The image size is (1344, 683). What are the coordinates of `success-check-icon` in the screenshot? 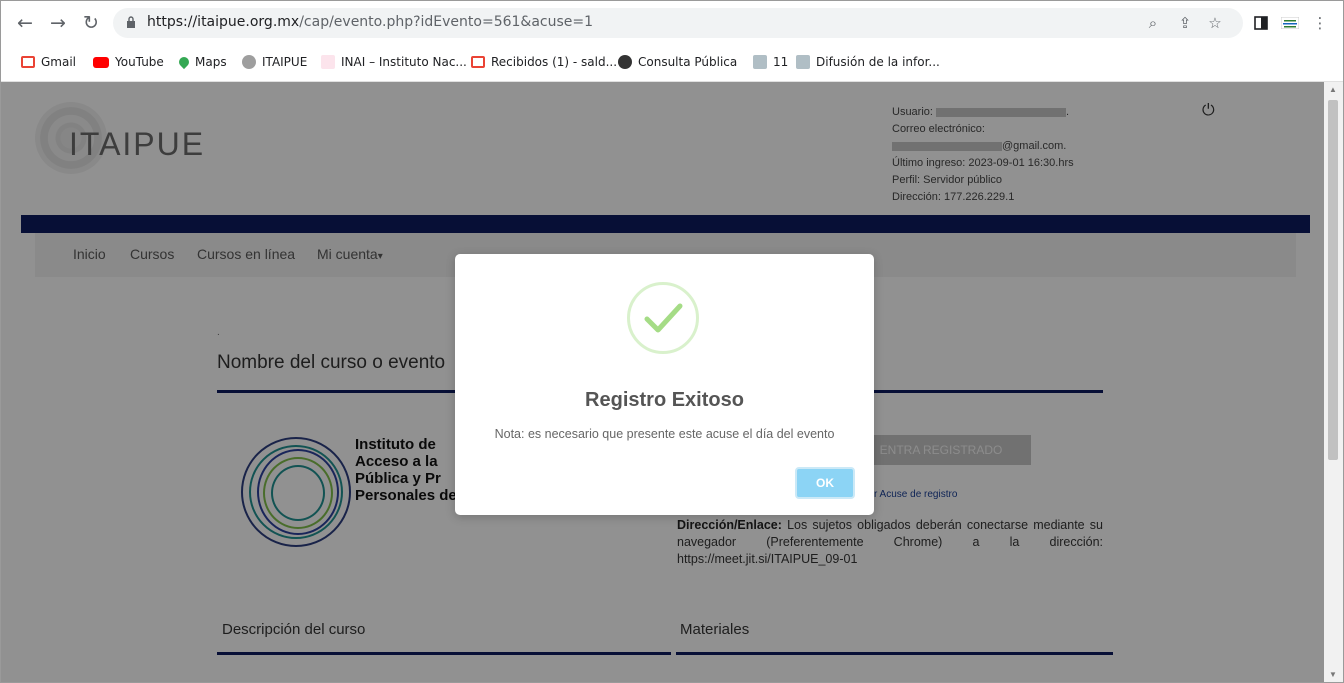 It's located at (663, 318).